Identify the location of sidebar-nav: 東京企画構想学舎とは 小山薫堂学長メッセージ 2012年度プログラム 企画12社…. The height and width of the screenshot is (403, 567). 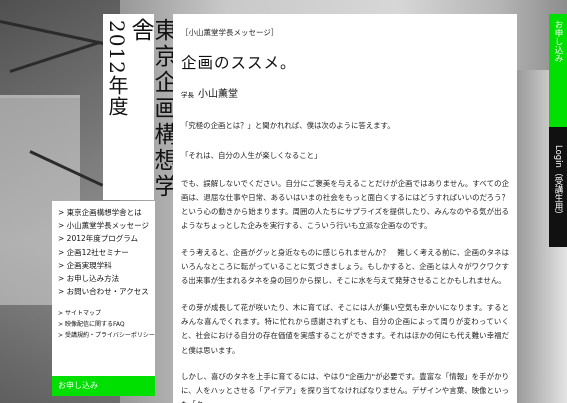
(103, 295).